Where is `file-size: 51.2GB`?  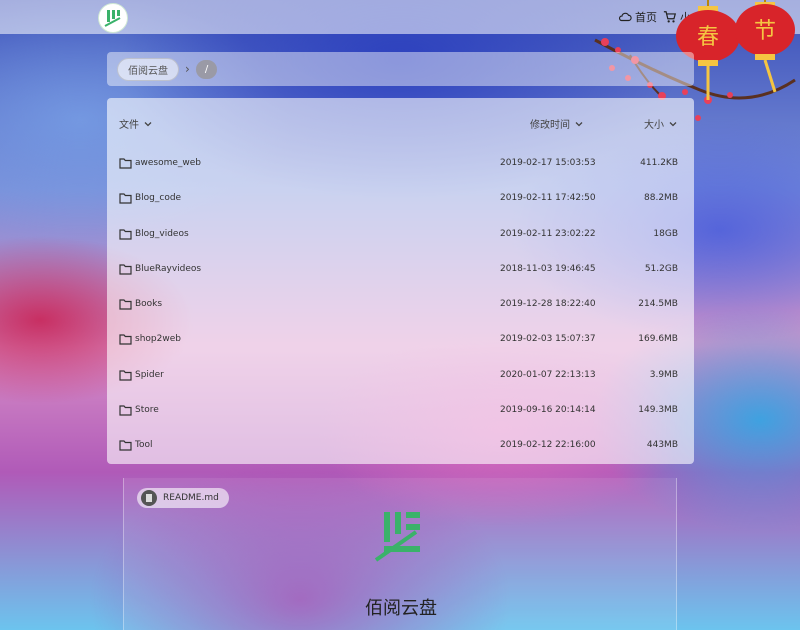
file-size: 51.2GB is located at coordinates (661, 268).